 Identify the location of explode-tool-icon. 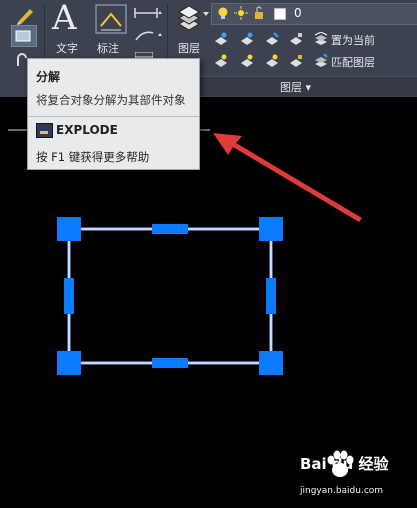
(24, 36).